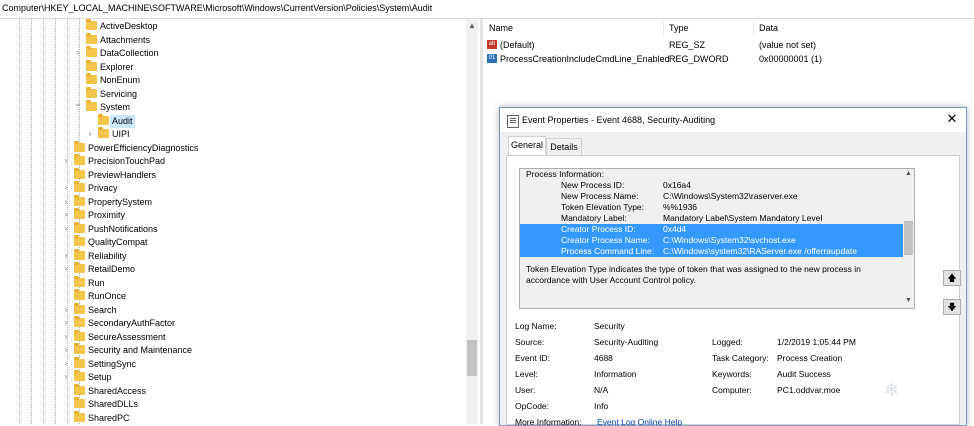  I want to click on snowflake-icon: ❄, so click(892, 390).